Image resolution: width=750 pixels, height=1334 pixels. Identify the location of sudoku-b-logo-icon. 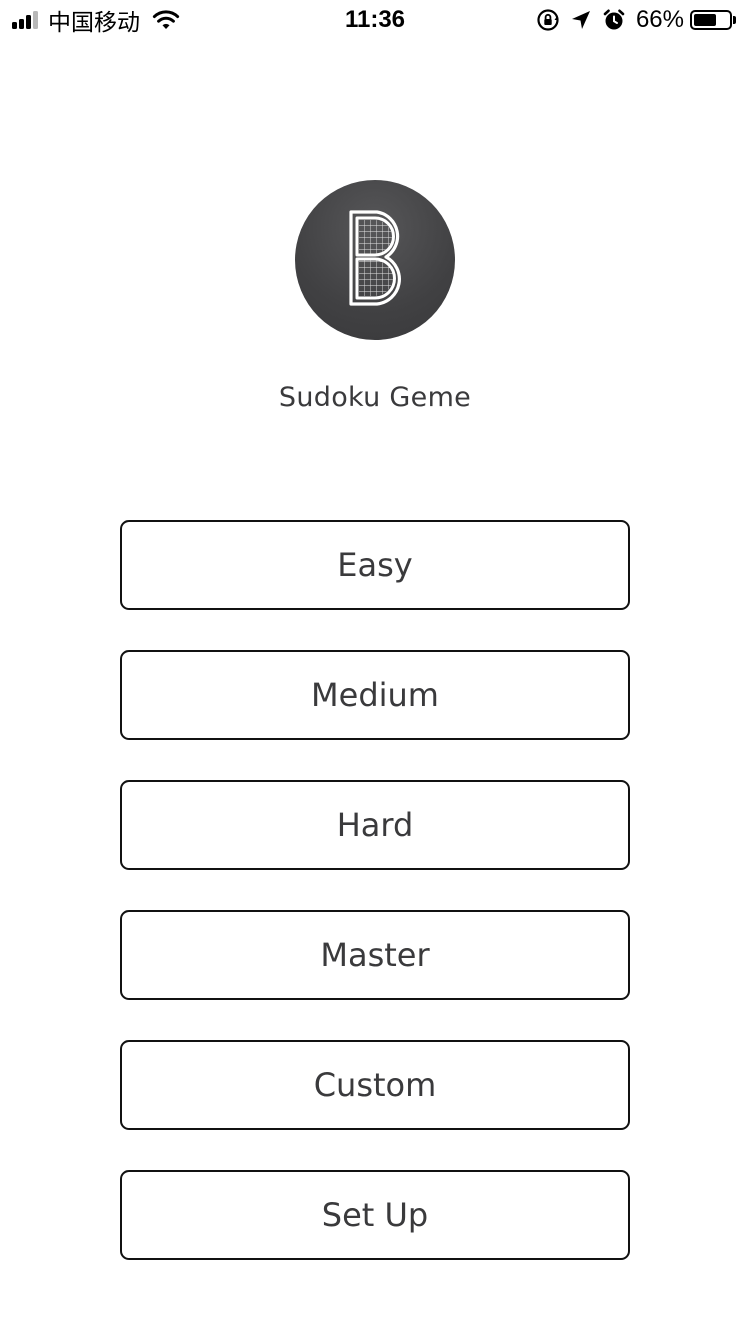
(375, 260).